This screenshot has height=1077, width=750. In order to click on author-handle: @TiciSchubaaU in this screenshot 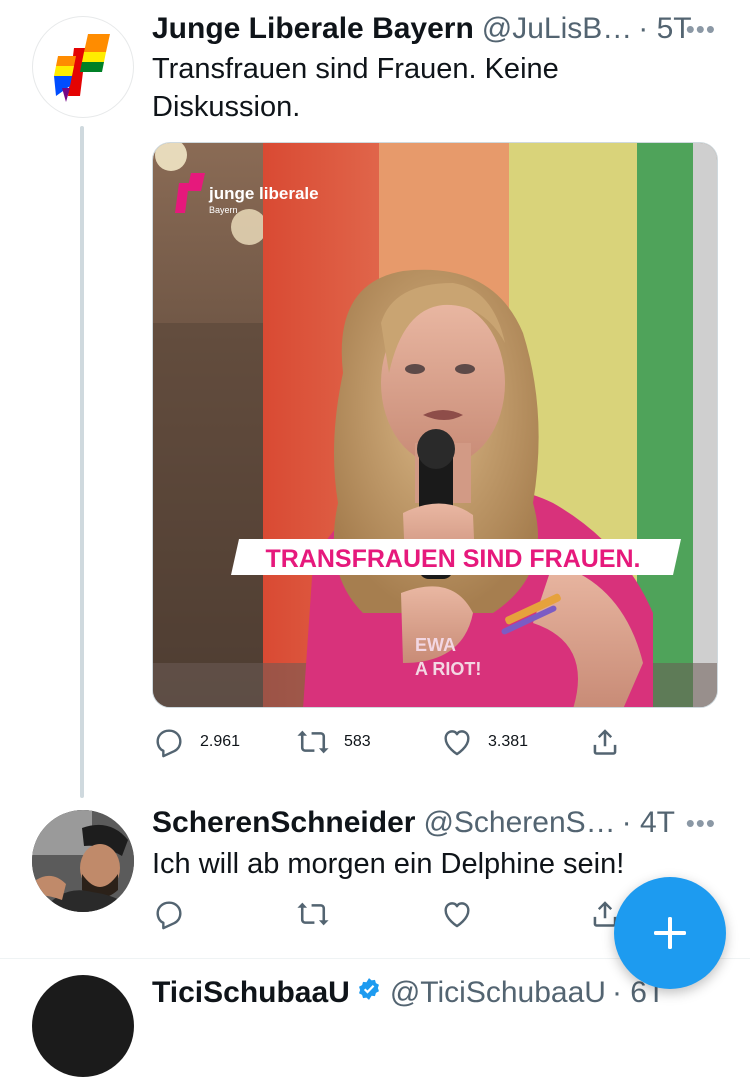, I will do `click(498, 993)`.